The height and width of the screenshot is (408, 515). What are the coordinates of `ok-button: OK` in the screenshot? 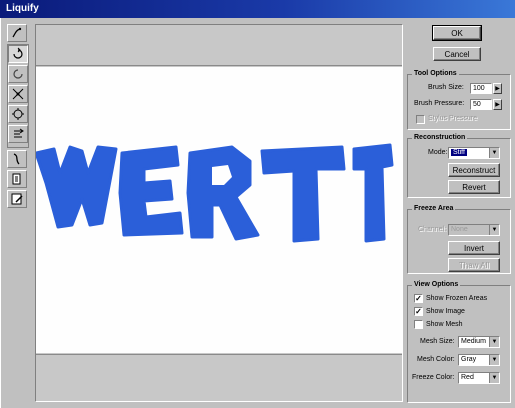 It's located at (457, 33).